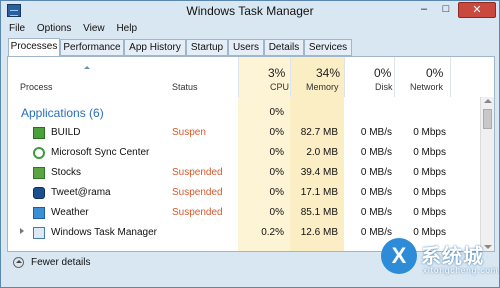  Describe the element at coordinates (36, 87) in the screenshot. I see `column-header-process: Process` at that location.